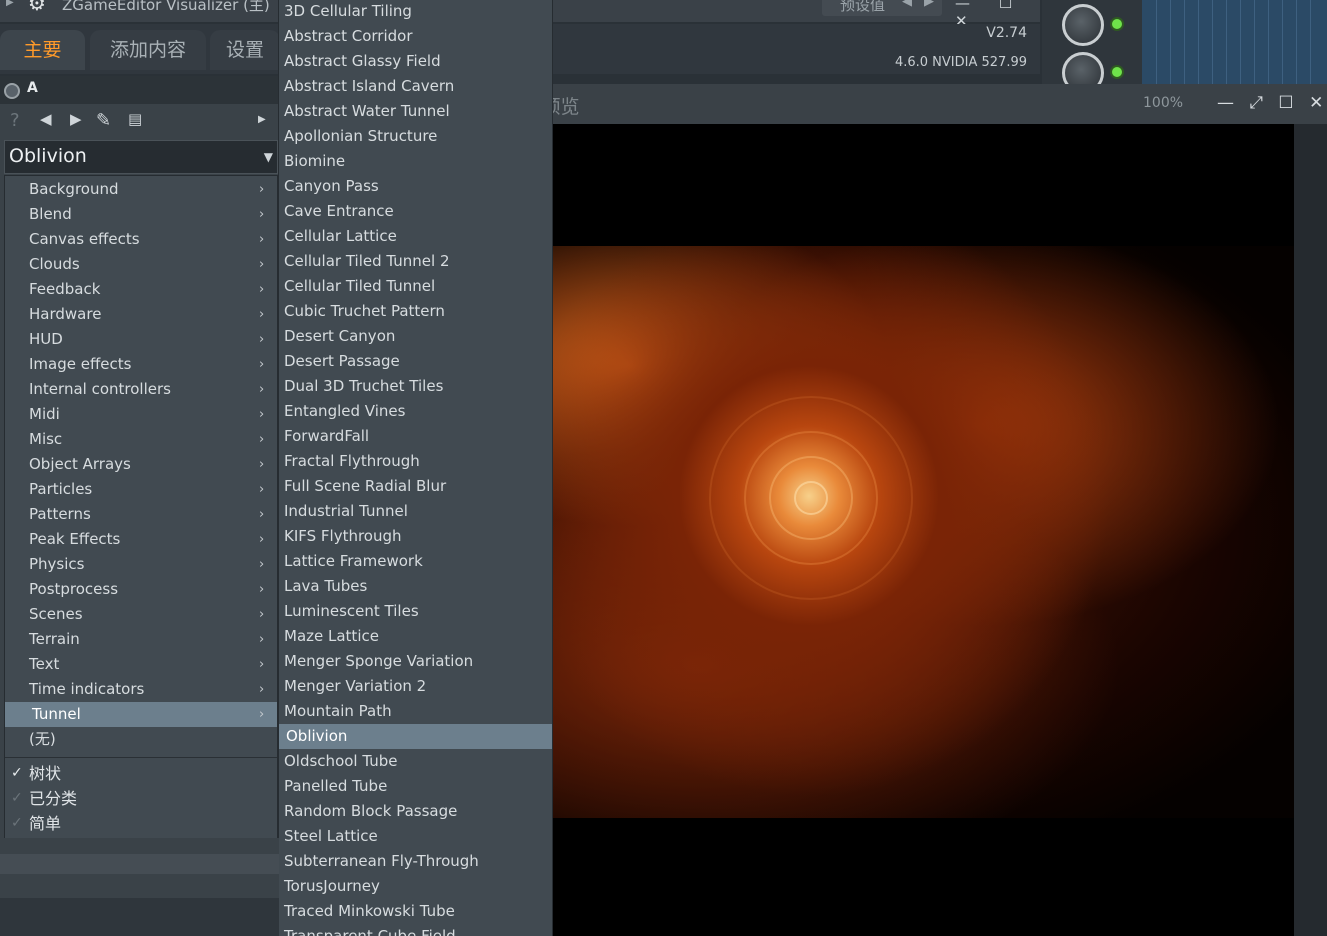  I want to click on preset-item: Oldschool Tube, so click(415, 761).